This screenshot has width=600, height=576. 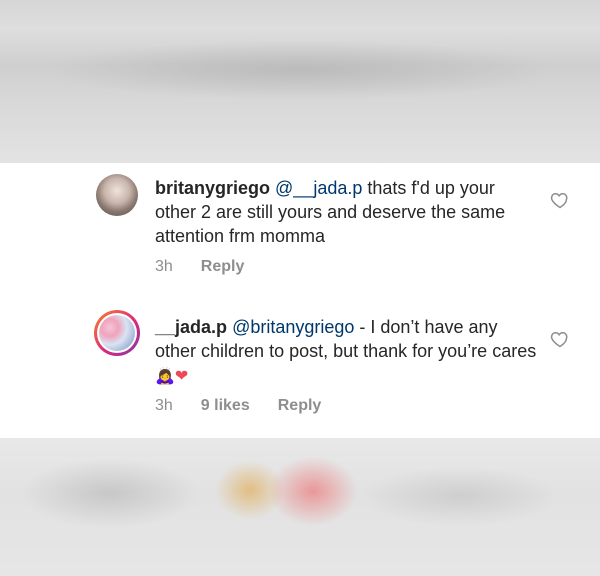 I want to click on avatar-photo, so click(x=117, y=333).